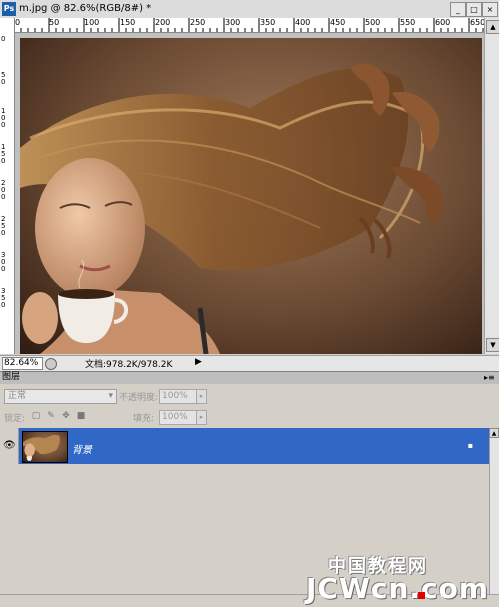 The image size is (499, 607). I want to click on layer-thumbnail, so click(45, 447).